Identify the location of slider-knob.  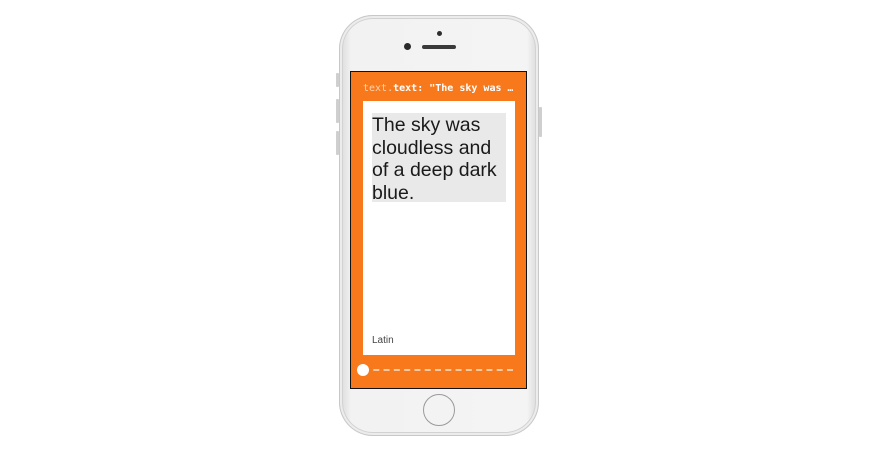
(363, 370).